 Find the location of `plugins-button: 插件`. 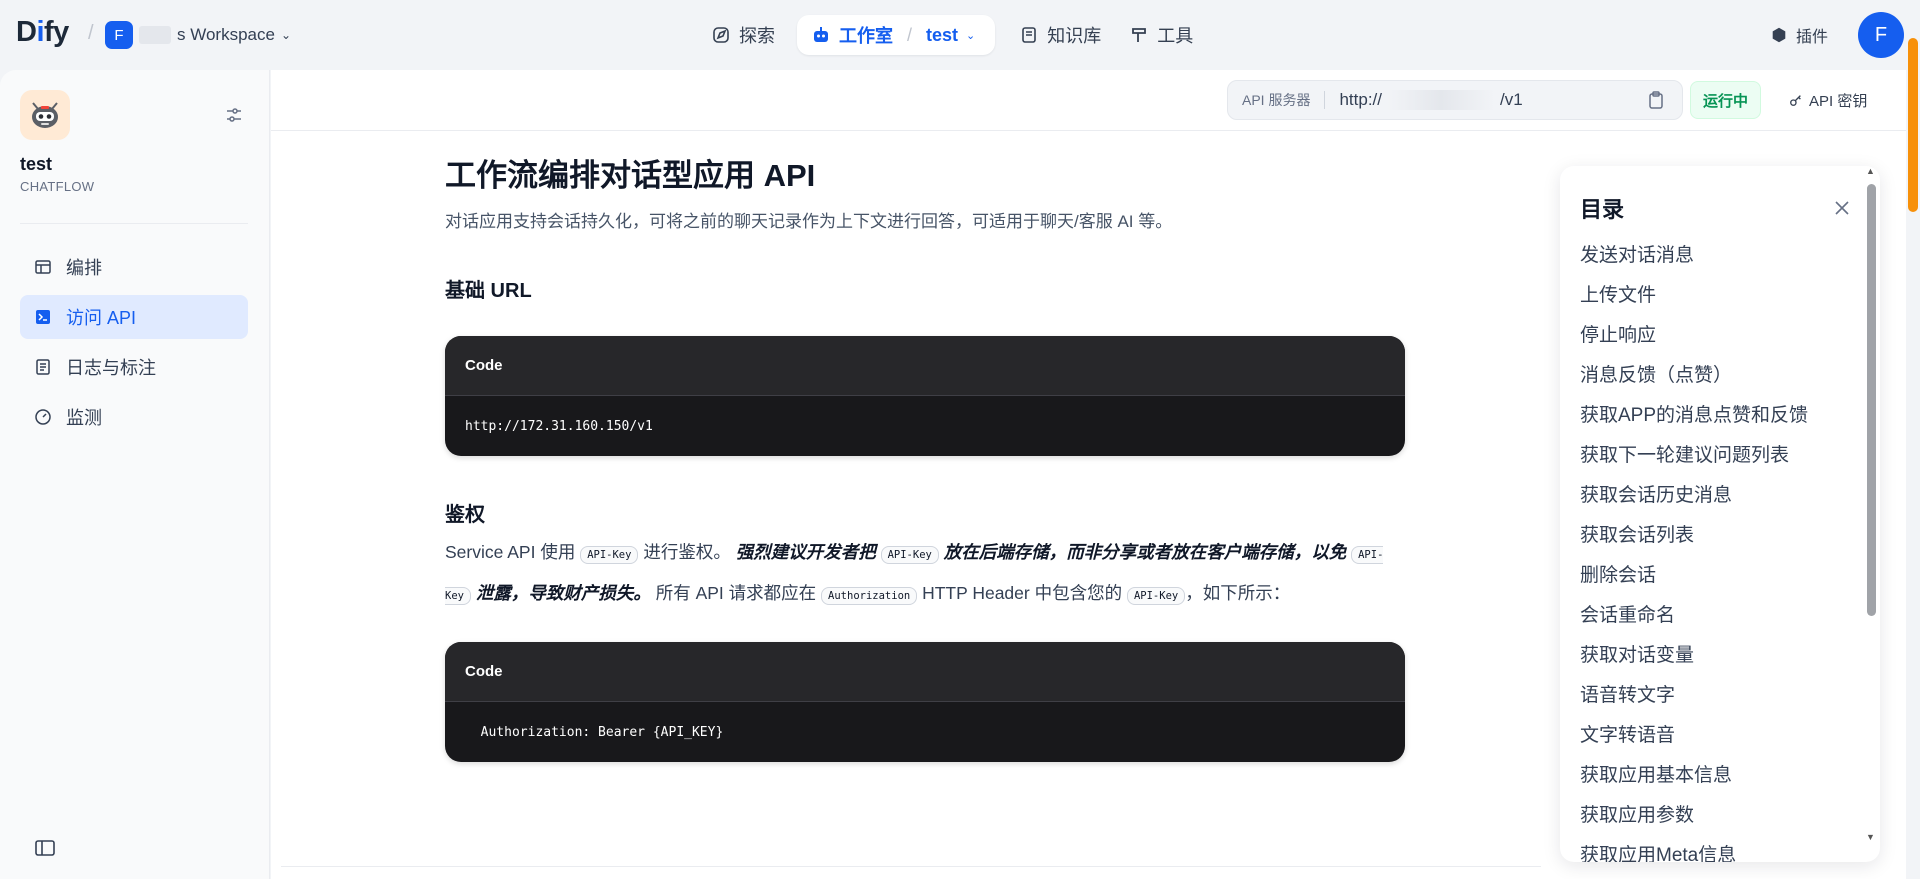

plugins-button: 插件 is located at coordinates (1799, 35).